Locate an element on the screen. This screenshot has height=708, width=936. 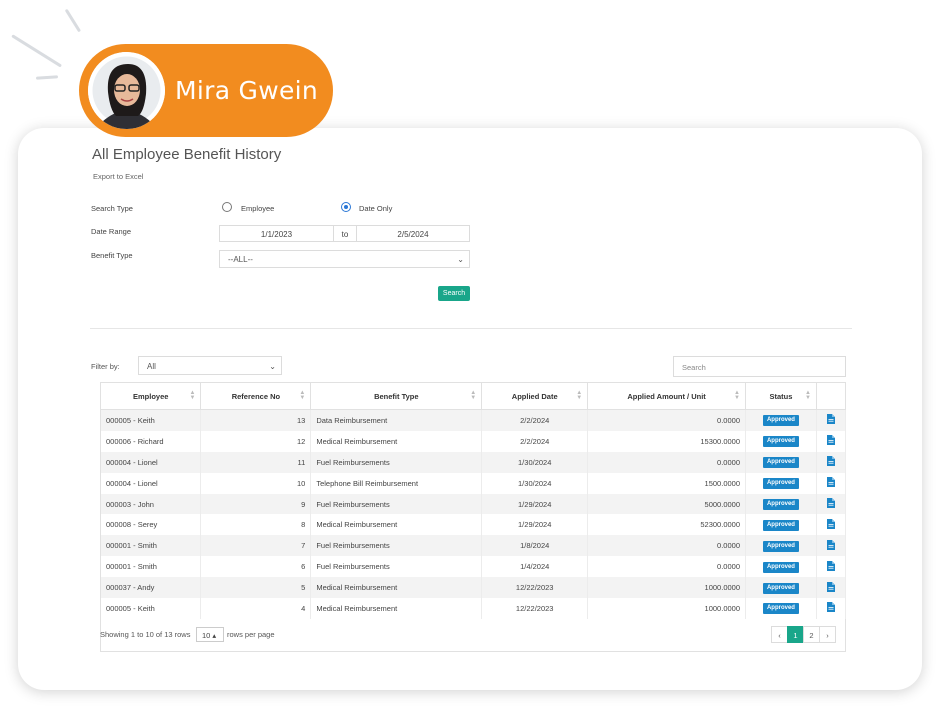
date-to-input: 2/5/2024 is located at coordinates (413, 233).